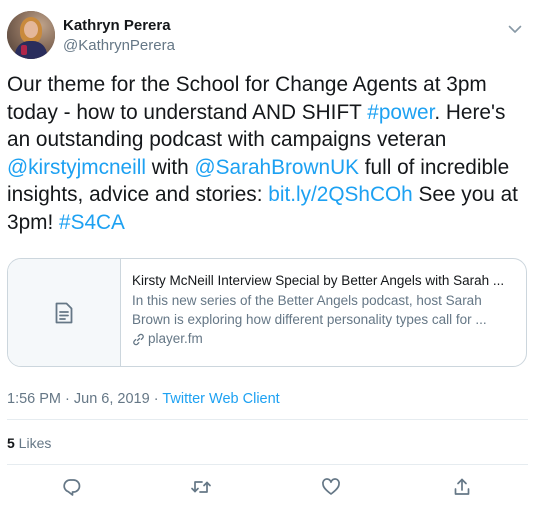 The image size is (535, 507). I want to click on author-handle: @KathrynPerera, so click(119, 46).